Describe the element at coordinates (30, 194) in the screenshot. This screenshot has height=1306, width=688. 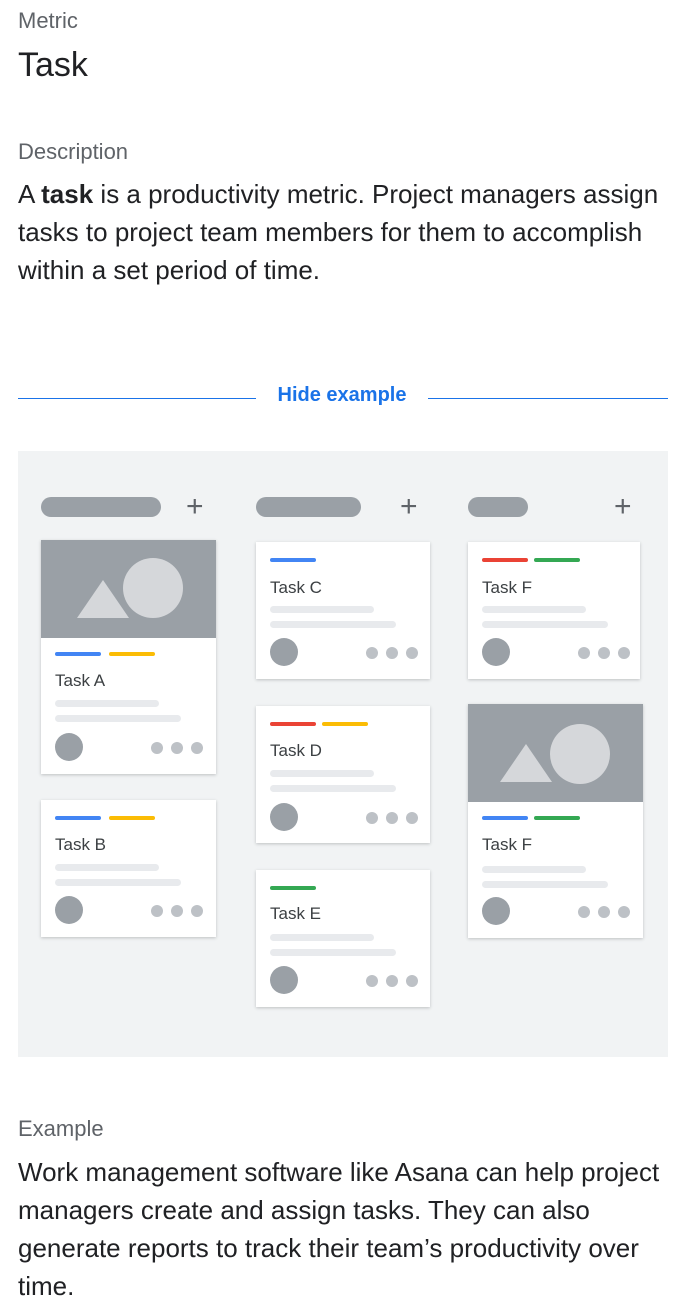
I see `description-prefix: A` at that location.